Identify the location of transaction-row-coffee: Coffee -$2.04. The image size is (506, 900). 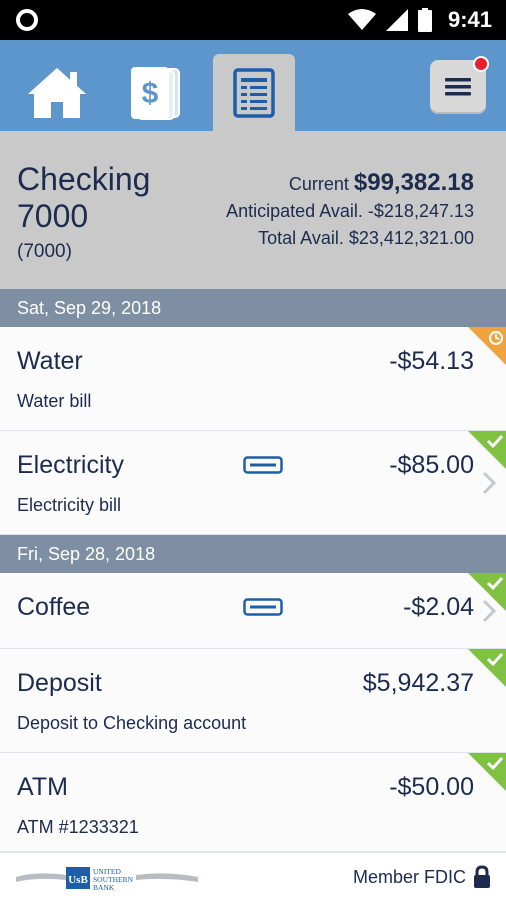
(253, 611).